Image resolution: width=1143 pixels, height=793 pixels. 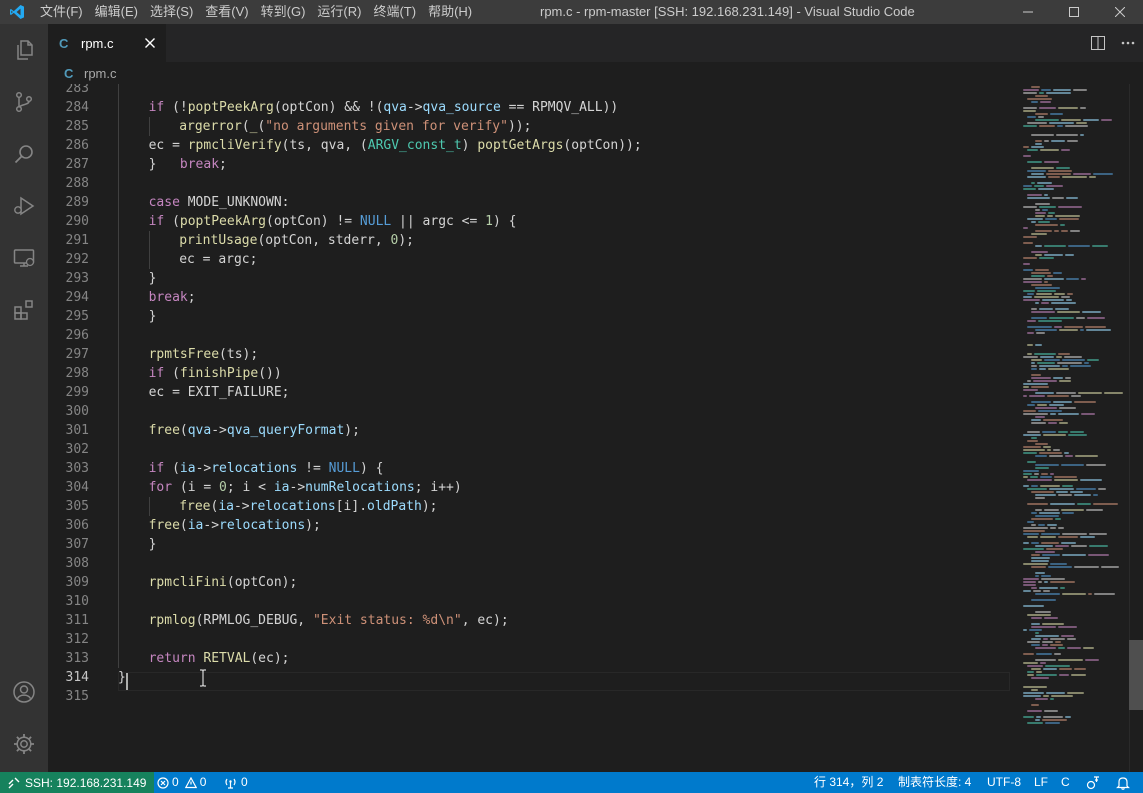 What do you see at coordinates (245, 126) in the screenshot?
I see `code-token: (` at bounding box center [245, 126].